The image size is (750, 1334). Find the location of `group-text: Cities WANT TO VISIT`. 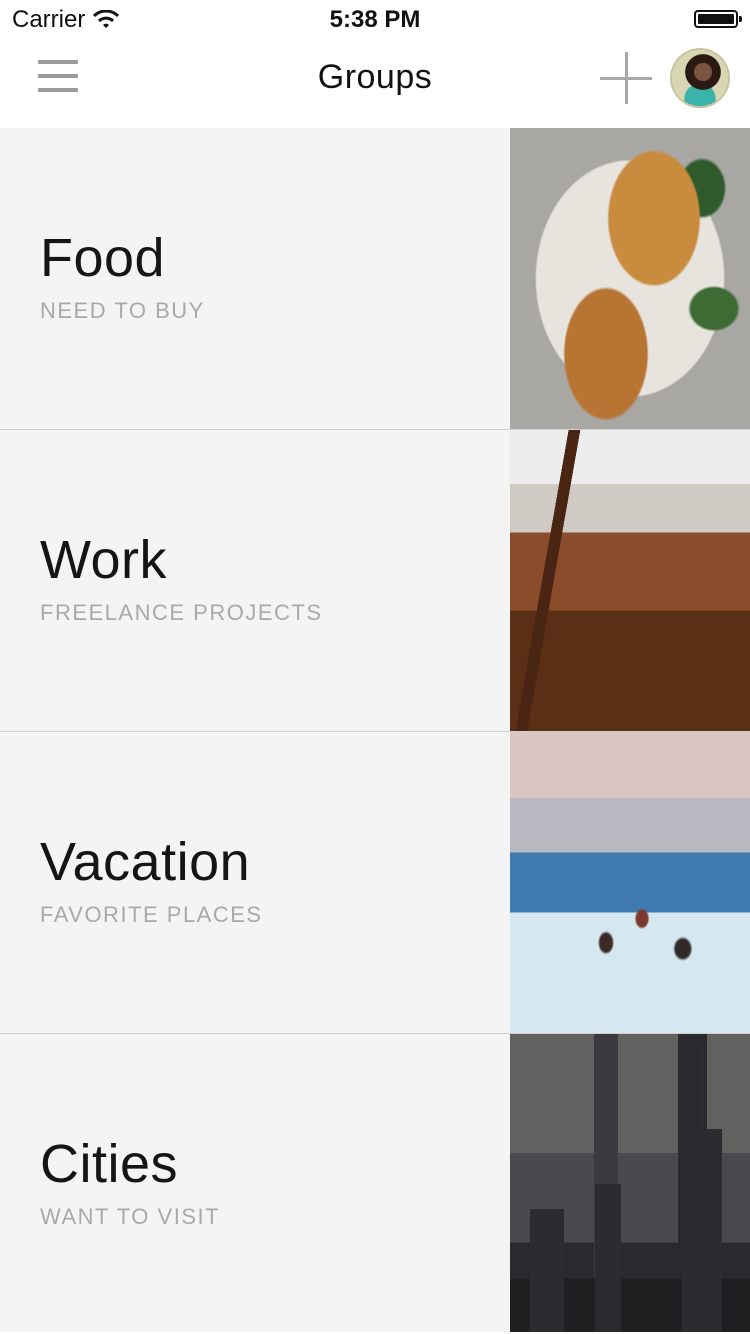

group-text: Cities WANT TO VISIT is located at coordinates (265, 1181).